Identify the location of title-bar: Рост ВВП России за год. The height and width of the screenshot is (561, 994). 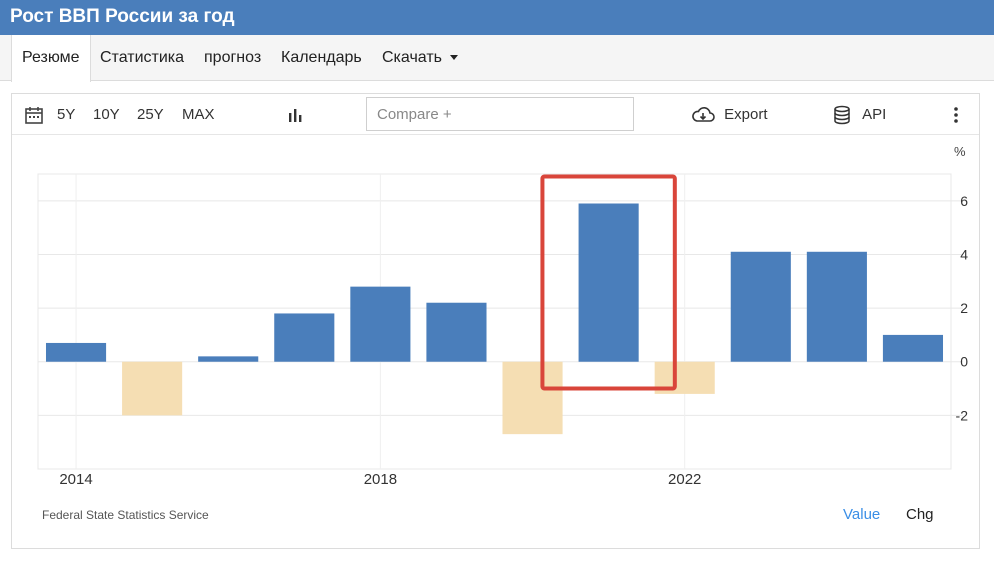
(497, 17).